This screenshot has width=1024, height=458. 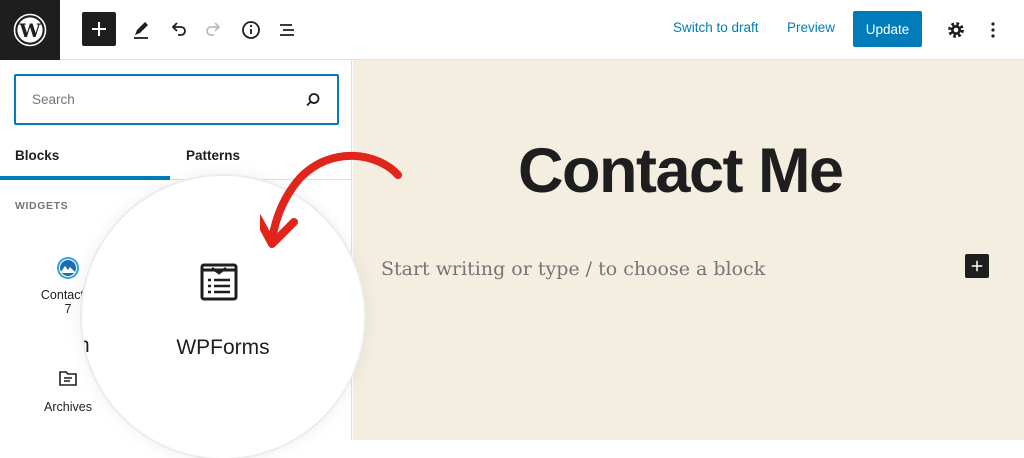 I want to click on tools-button, so click(x=141, y=30).